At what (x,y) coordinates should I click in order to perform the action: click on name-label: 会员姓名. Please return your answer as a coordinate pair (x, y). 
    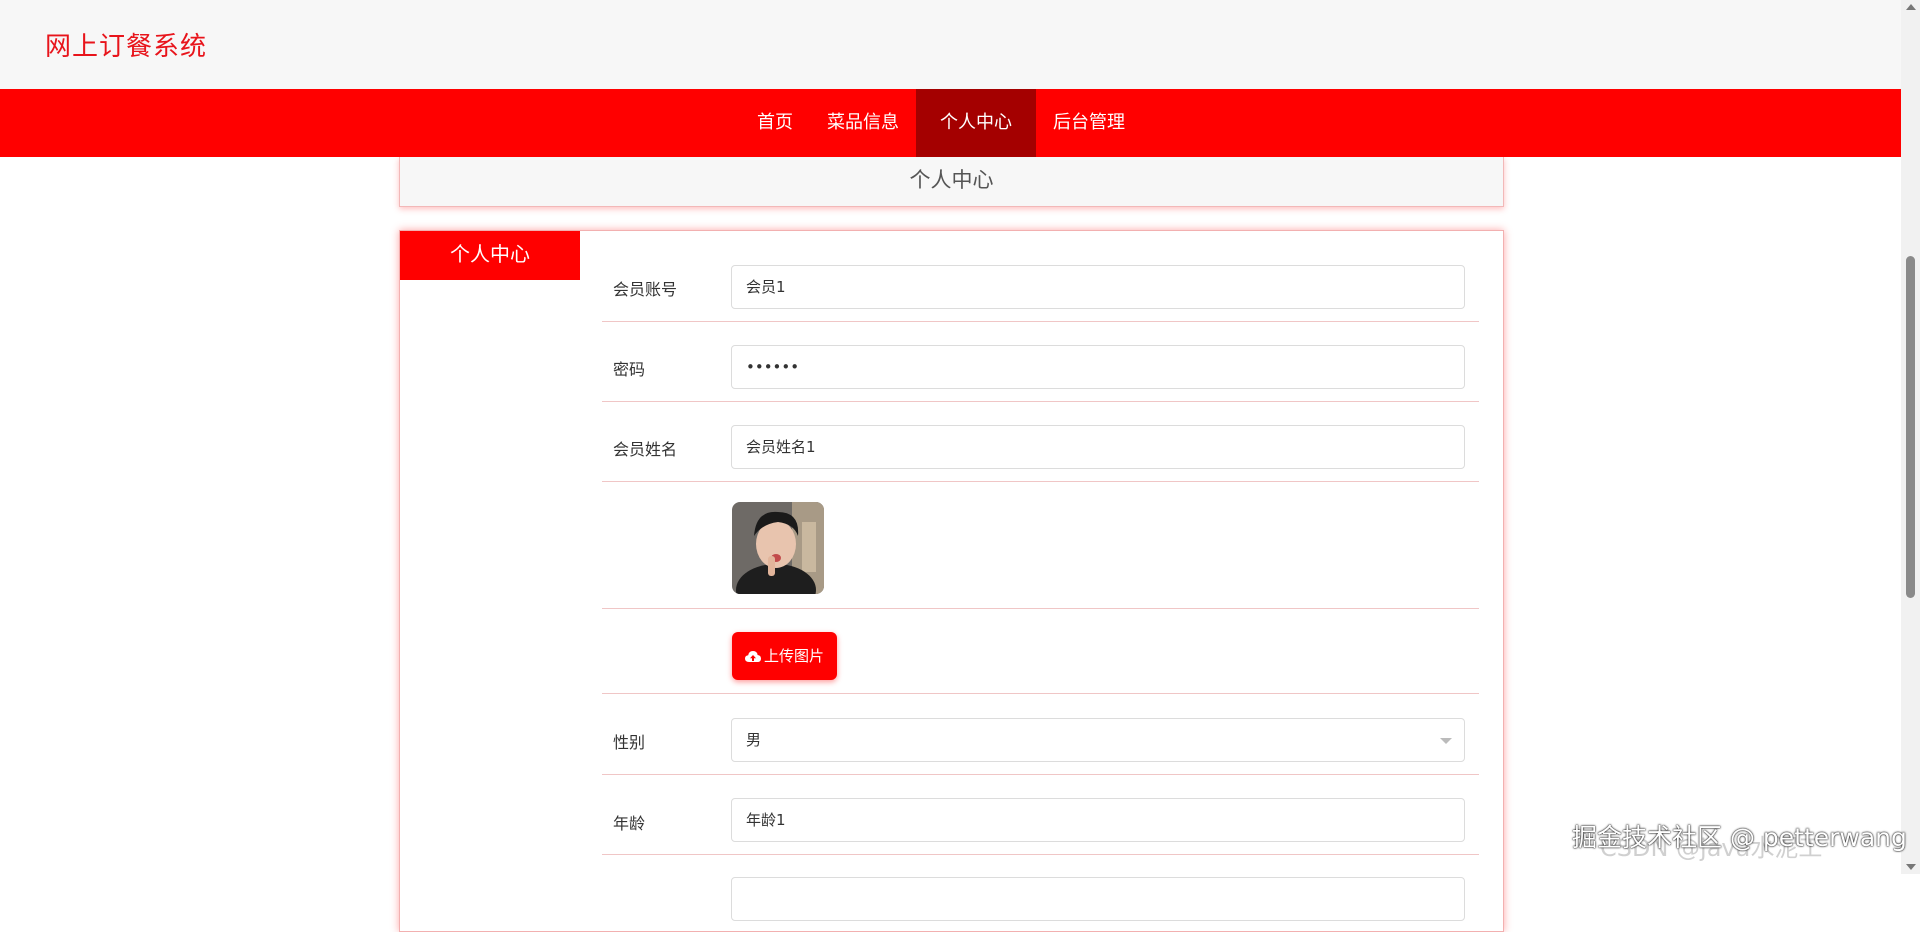
    Looking at the image, I should click on (645, 449).